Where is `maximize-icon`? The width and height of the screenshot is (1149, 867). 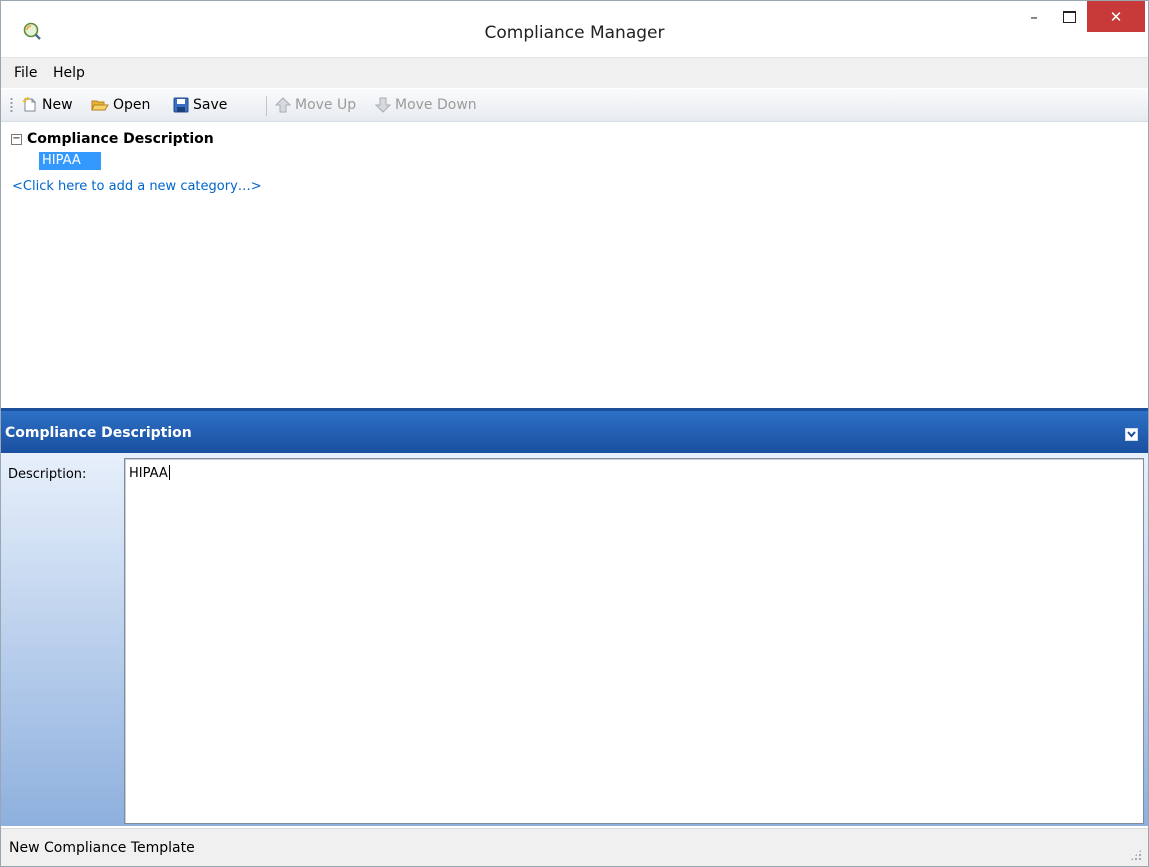 maximize-icon is located at coordinates (1069, 16).